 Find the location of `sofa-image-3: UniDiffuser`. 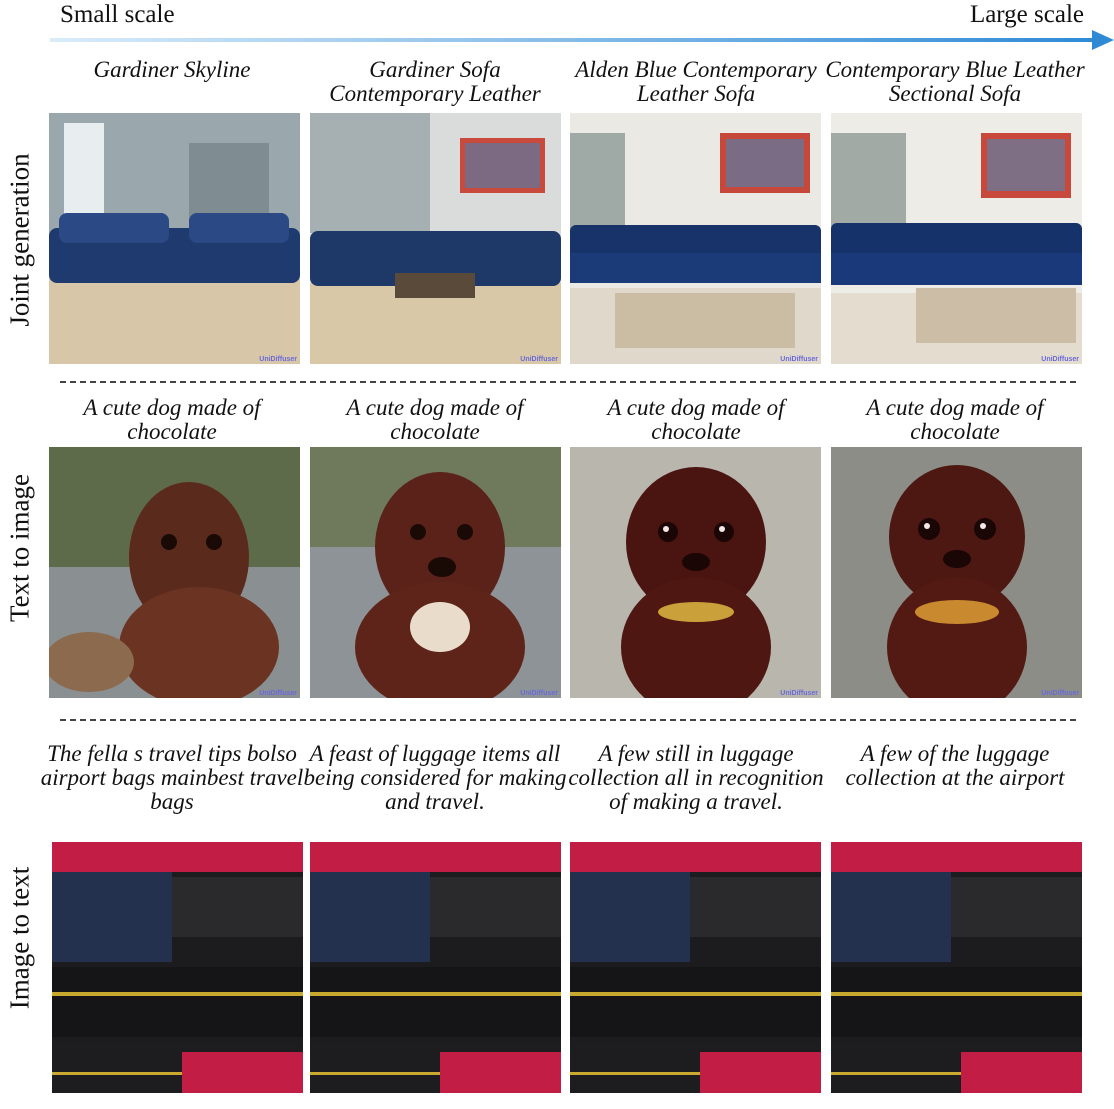

sofa-image-3: UniDiffuser is located at coordinates (695, 238).